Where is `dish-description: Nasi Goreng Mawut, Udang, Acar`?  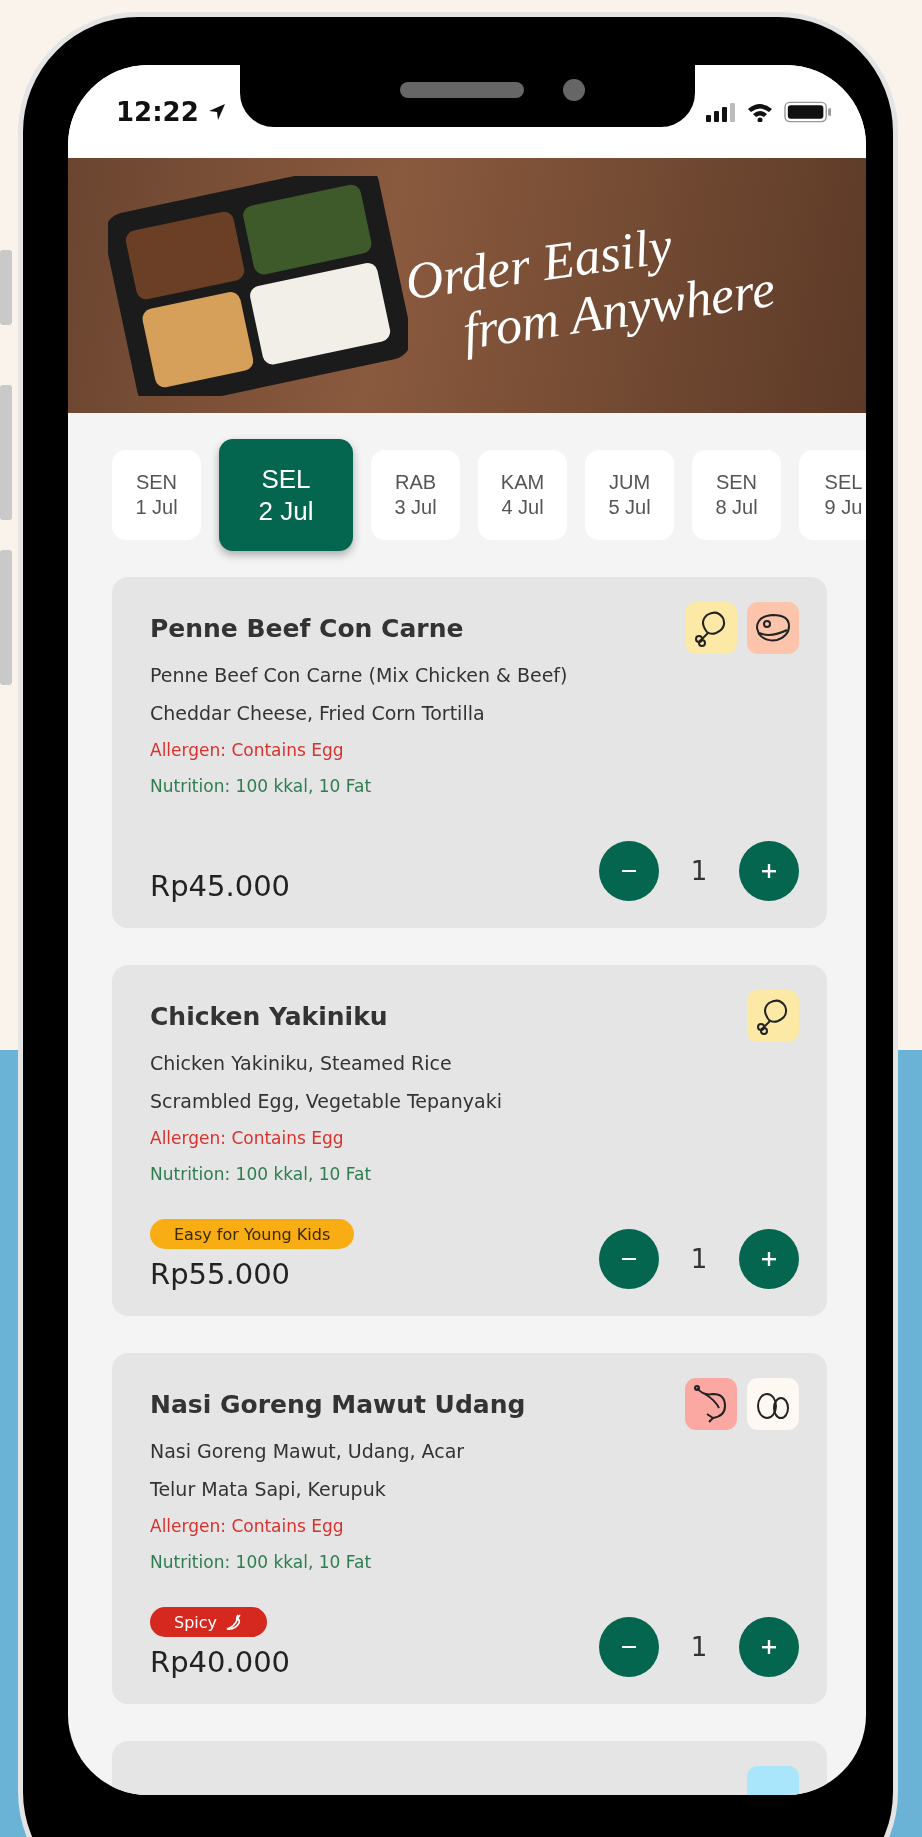
dish-description: Nasi Goreng Mawut, Udang, Acar is located at coordinates (308, 1451).